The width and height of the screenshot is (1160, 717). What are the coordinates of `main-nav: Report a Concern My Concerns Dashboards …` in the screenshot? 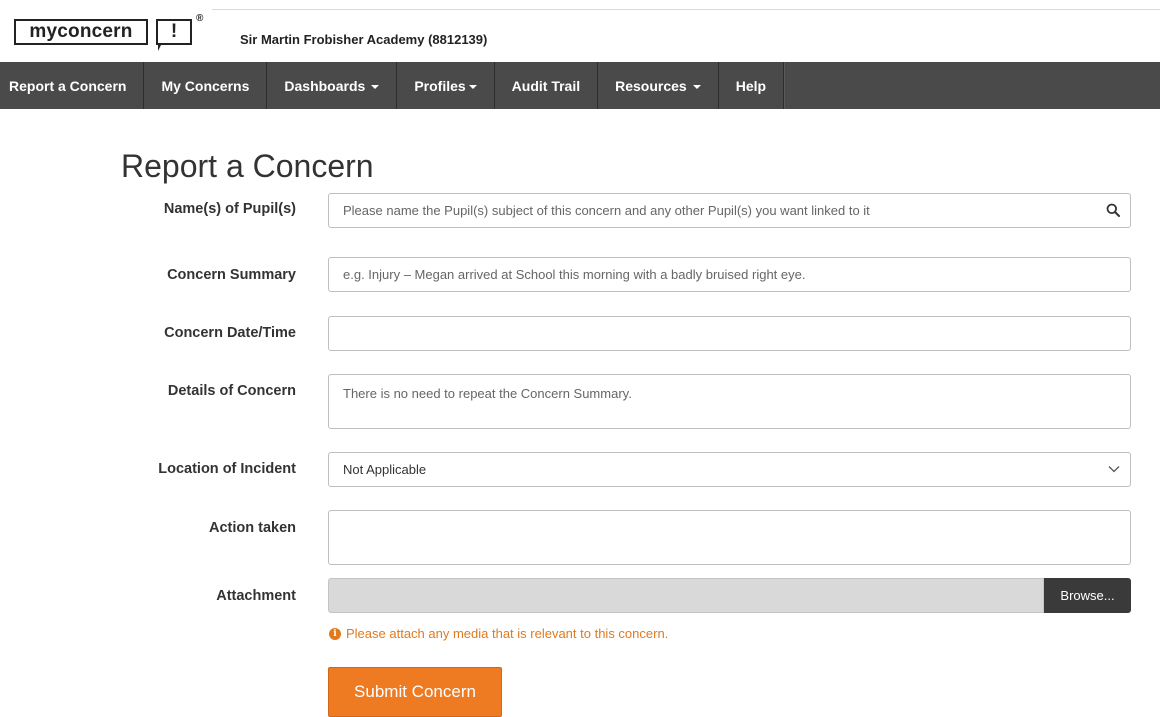 It's located at (580, 85).